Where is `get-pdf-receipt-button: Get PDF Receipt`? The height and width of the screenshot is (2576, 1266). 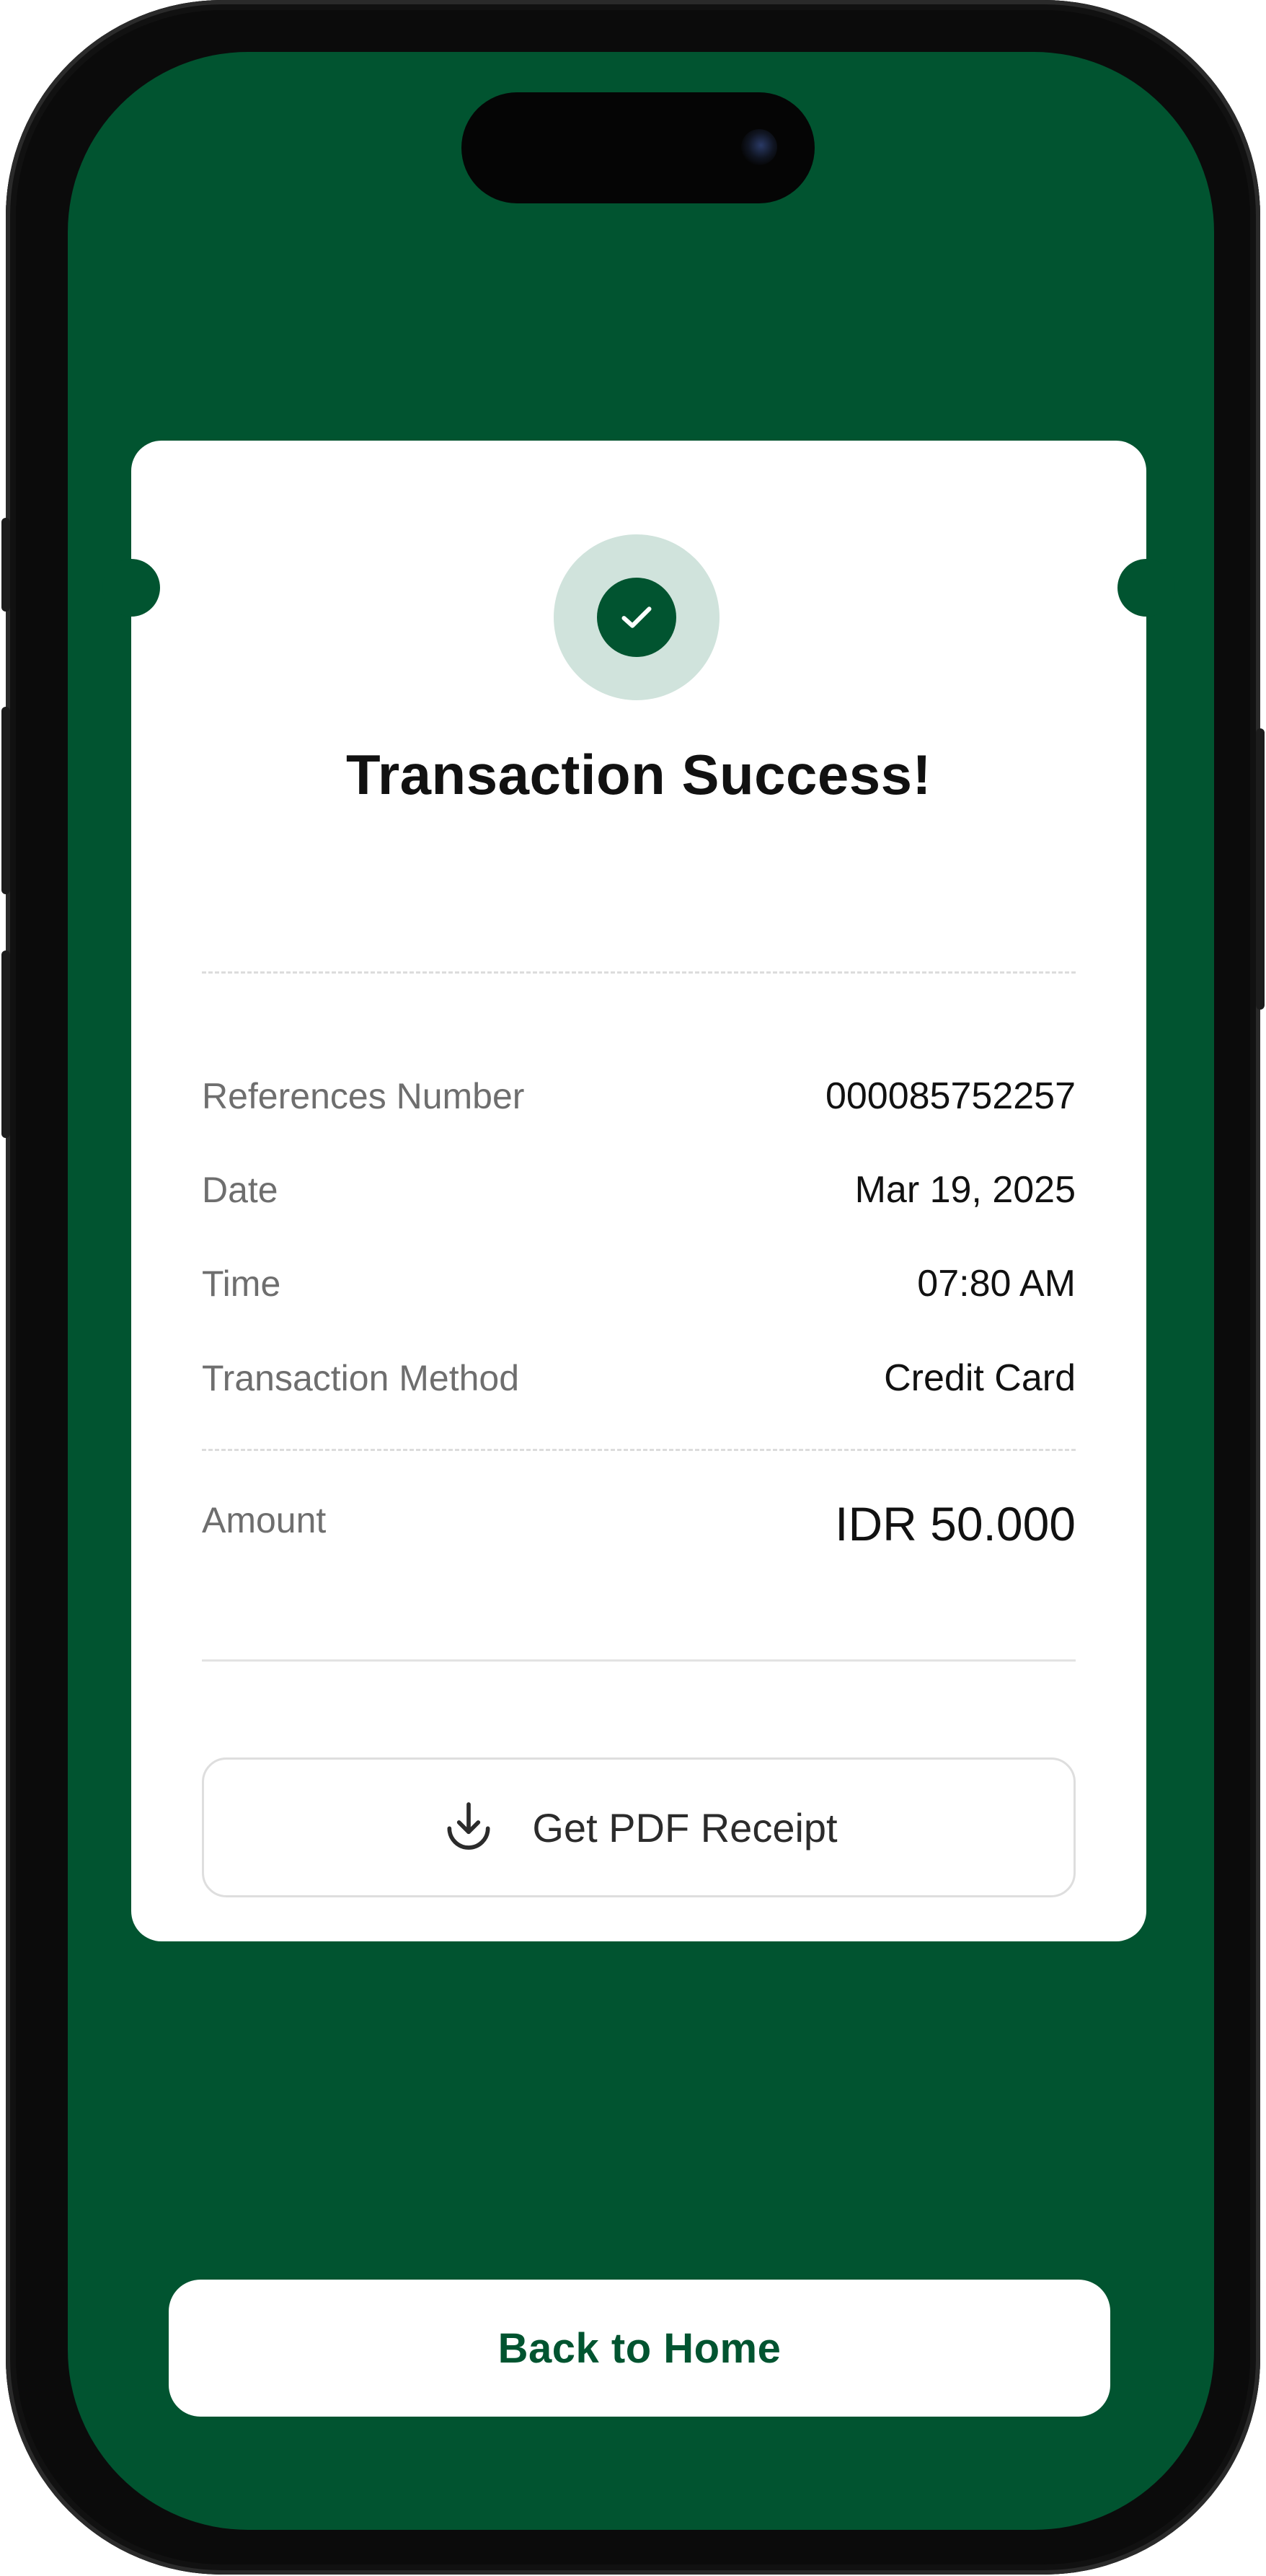 get-pdf-receipt-button: Get PDF Receipt is located at coordinates (639, 1827).